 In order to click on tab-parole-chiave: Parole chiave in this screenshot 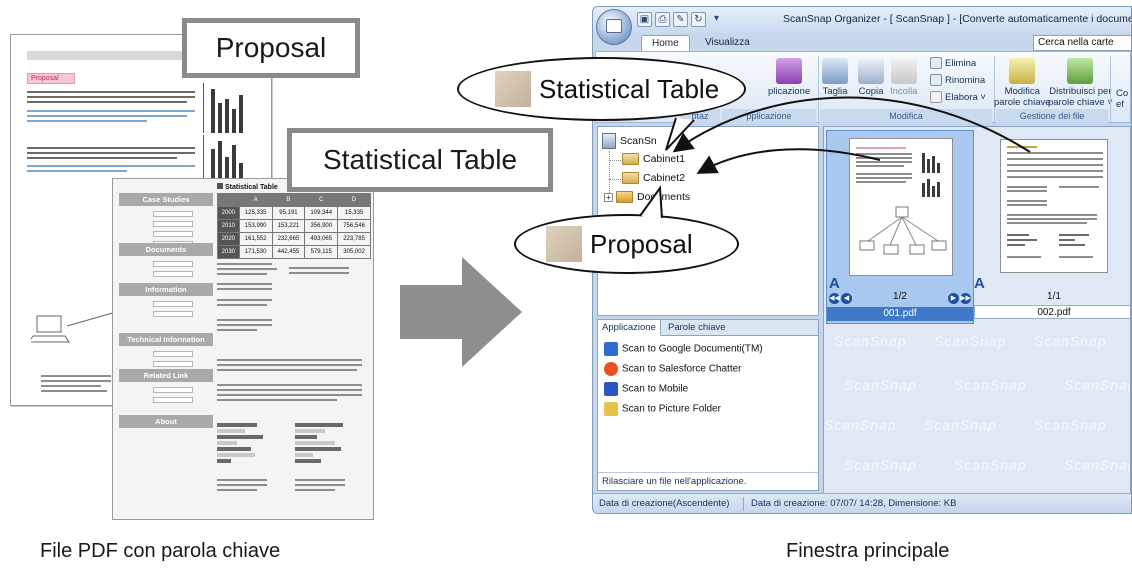, I will do `click(697, 328)`.